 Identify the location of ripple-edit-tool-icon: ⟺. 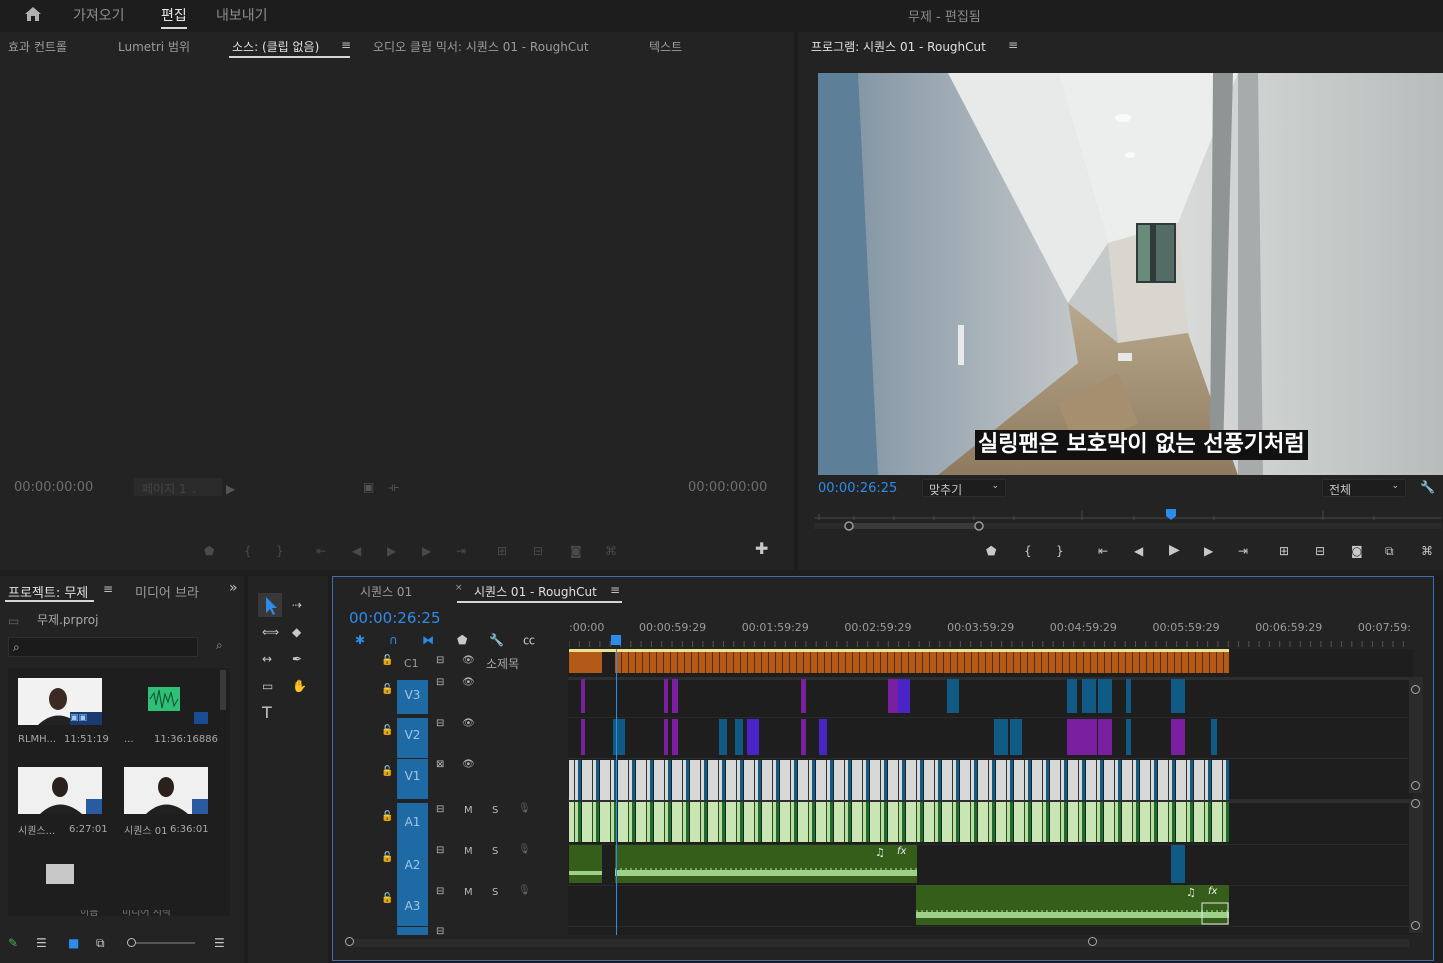
(270, 632).